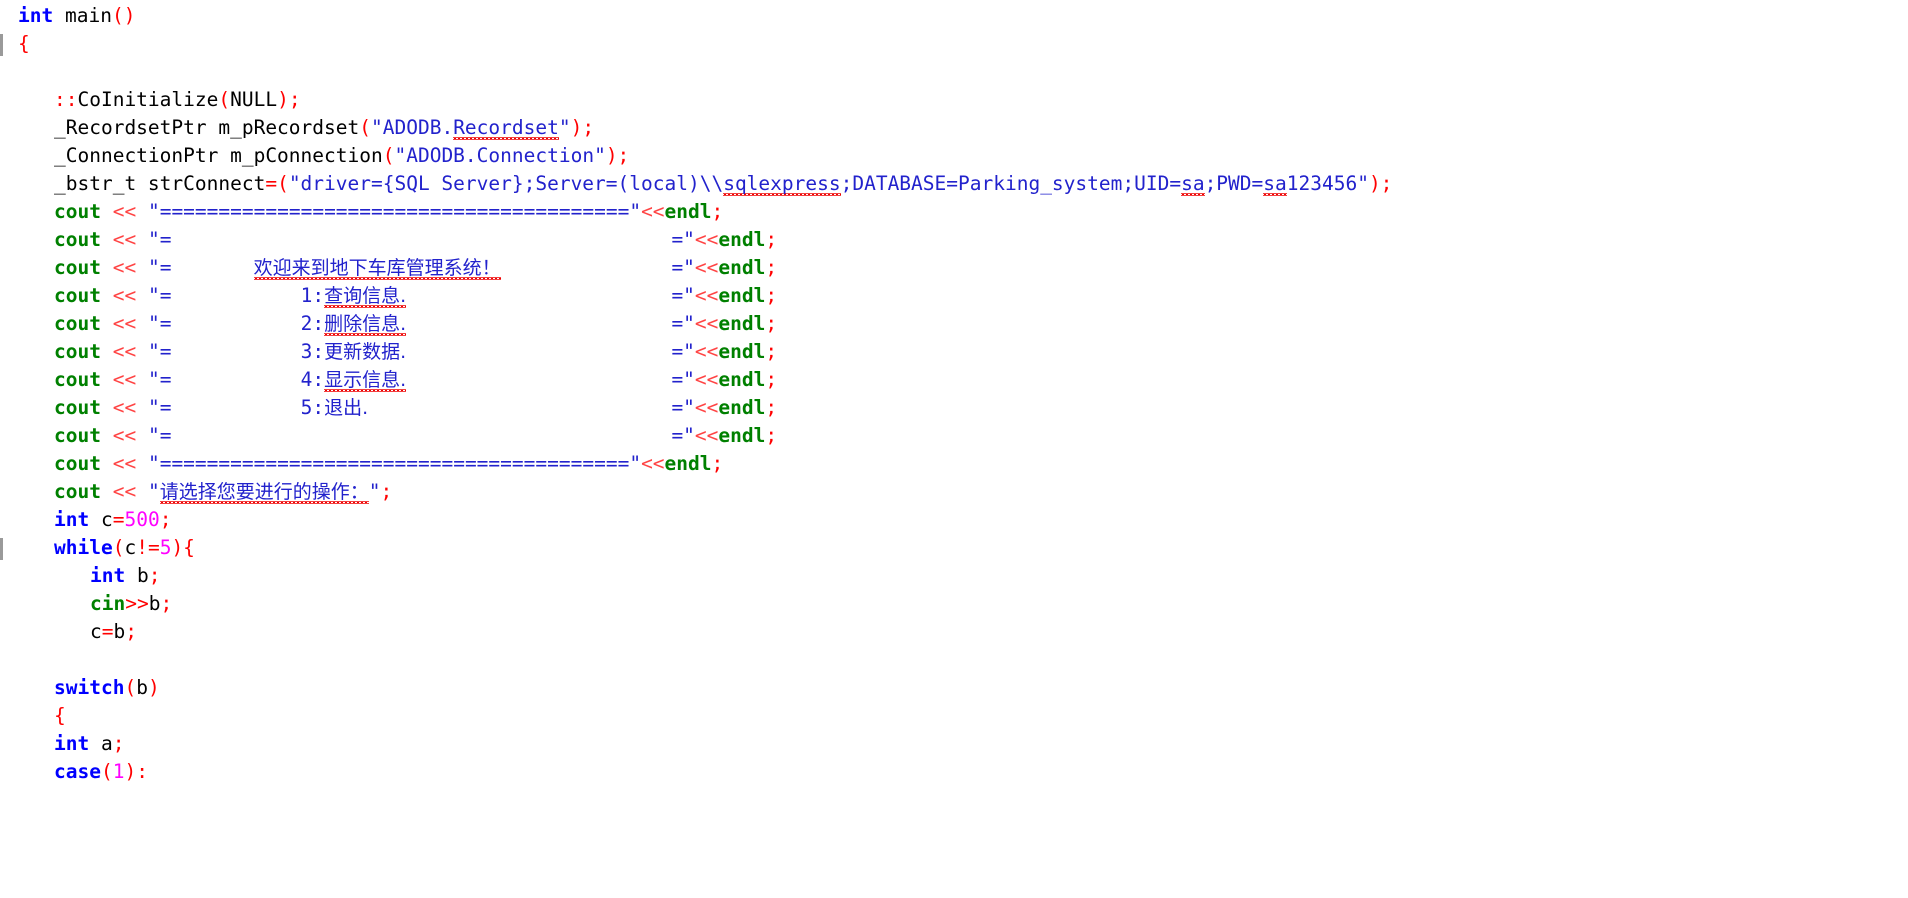 This screenshot has height=898, width=1908. Describe the element at coordinates (118, 547) in the screenshot. I see `code-token: (` at that location.